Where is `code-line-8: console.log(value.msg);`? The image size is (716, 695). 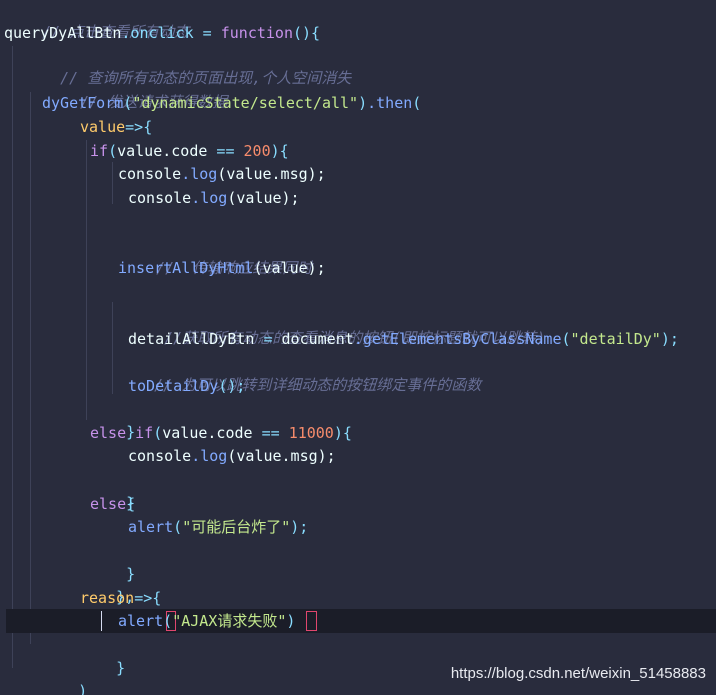
code-line-8: console.log(value.msg); is located at coordinates (222, 174).